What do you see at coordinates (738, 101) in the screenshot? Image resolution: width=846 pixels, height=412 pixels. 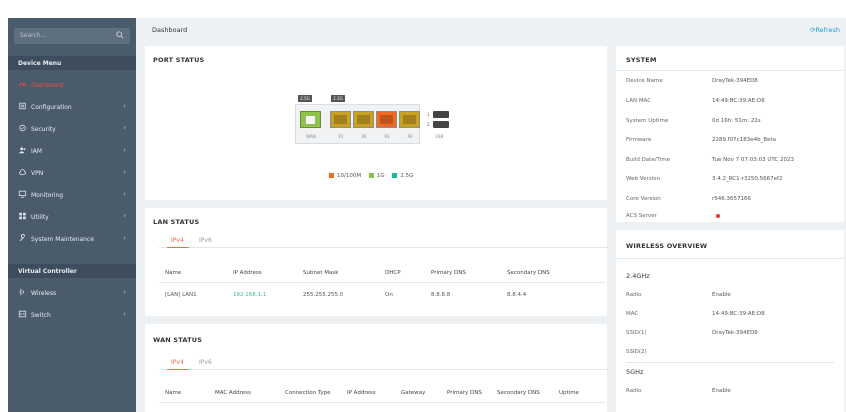 I see `system-value: 14:49:BC:39:AE:D8` at bounding box center [738, 101].